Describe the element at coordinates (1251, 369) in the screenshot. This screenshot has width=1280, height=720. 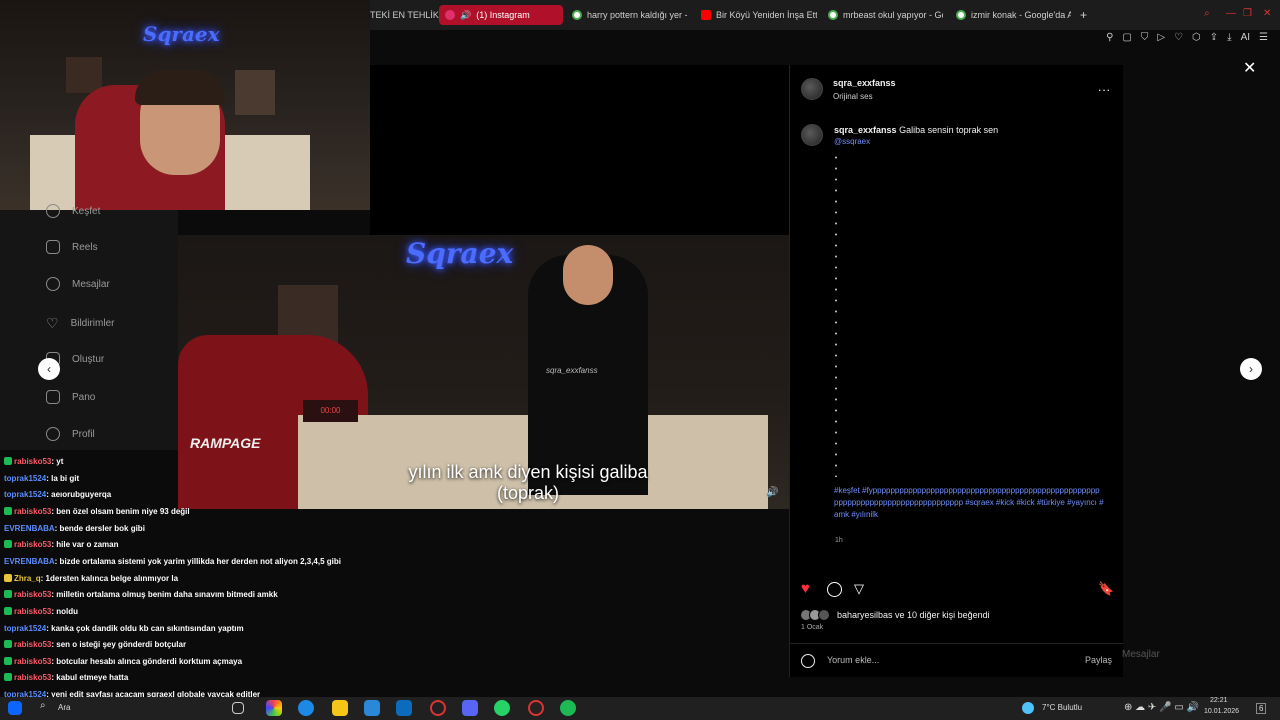
I see `next-post-button: ›` at that location.